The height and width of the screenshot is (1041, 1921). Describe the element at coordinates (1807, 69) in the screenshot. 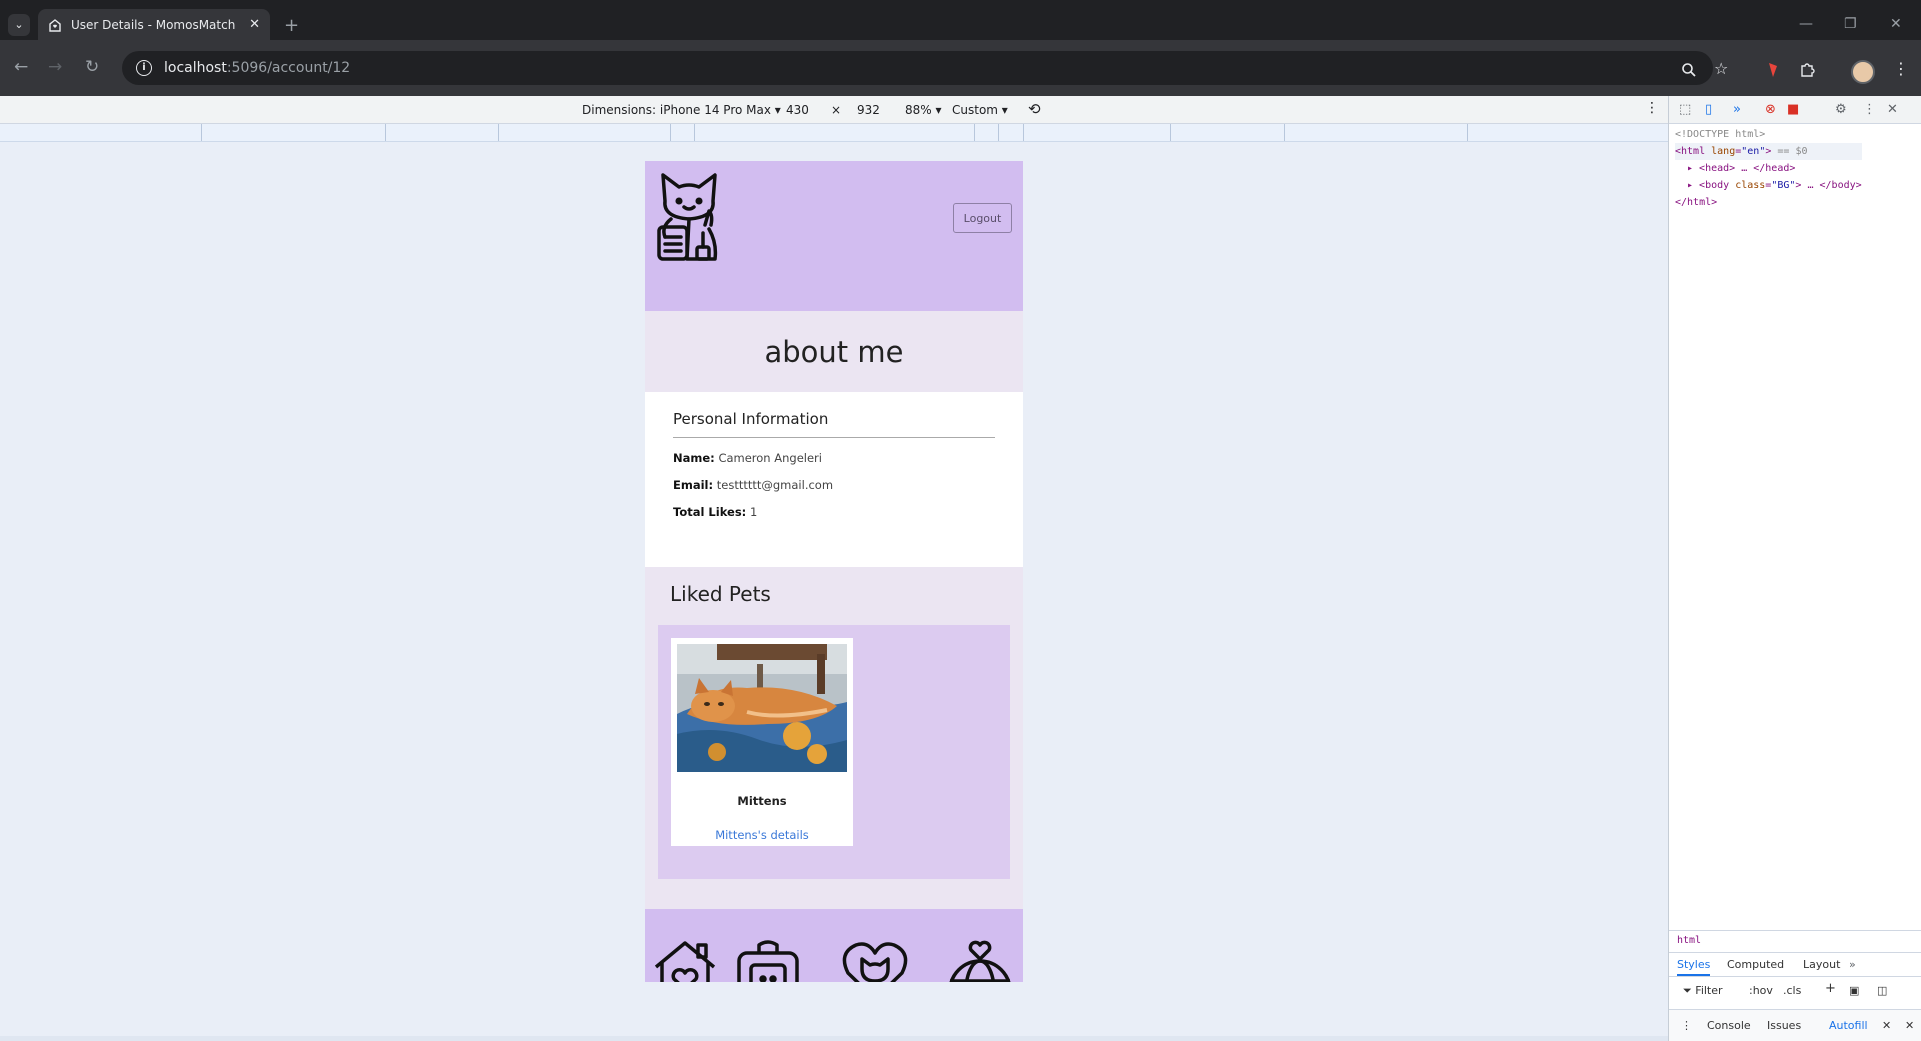

I see `extensions-puzzle-icon` at that location.